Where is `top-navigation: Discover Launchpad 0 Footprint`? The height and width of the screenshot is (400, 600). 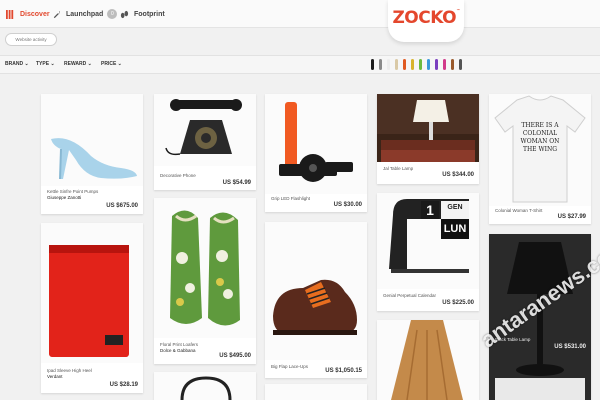
top-navigation: Discover Launchpad 0 Footprint is located at coordinates (300, 14).